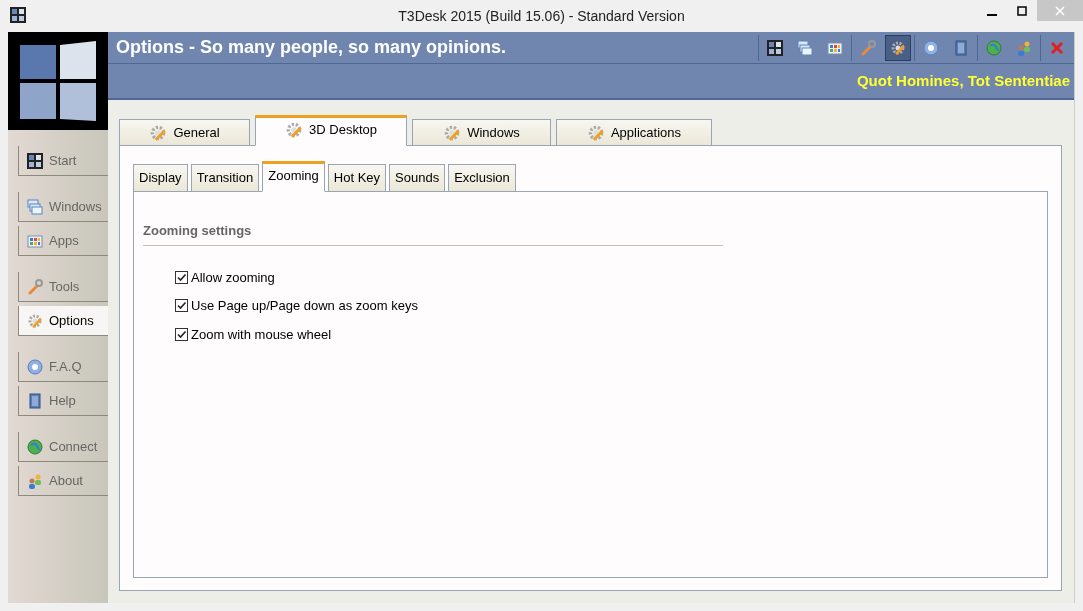 The height and width of the screenshot is (611, 1083). What do you see at coordinates (992, 14) in the screenshot?
I see `minimize-icon` at bounding box center [992, 14].